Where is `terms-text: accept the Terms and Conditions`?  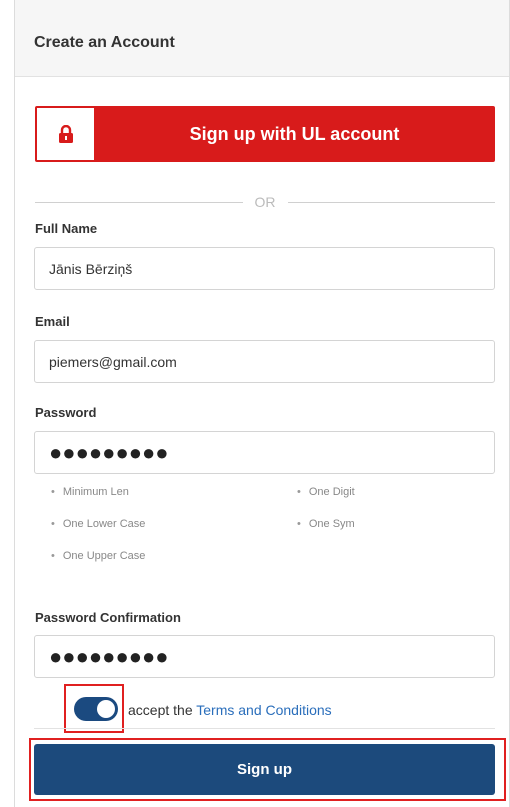 terms-text: accept the Terms and Conditions is located at coordinates (230, 710).